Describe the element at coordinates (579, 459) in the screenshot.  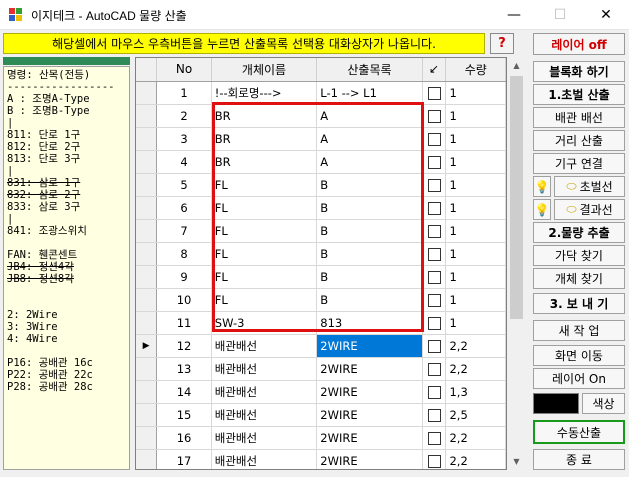
I see `exit-button: 종 료` at that location.